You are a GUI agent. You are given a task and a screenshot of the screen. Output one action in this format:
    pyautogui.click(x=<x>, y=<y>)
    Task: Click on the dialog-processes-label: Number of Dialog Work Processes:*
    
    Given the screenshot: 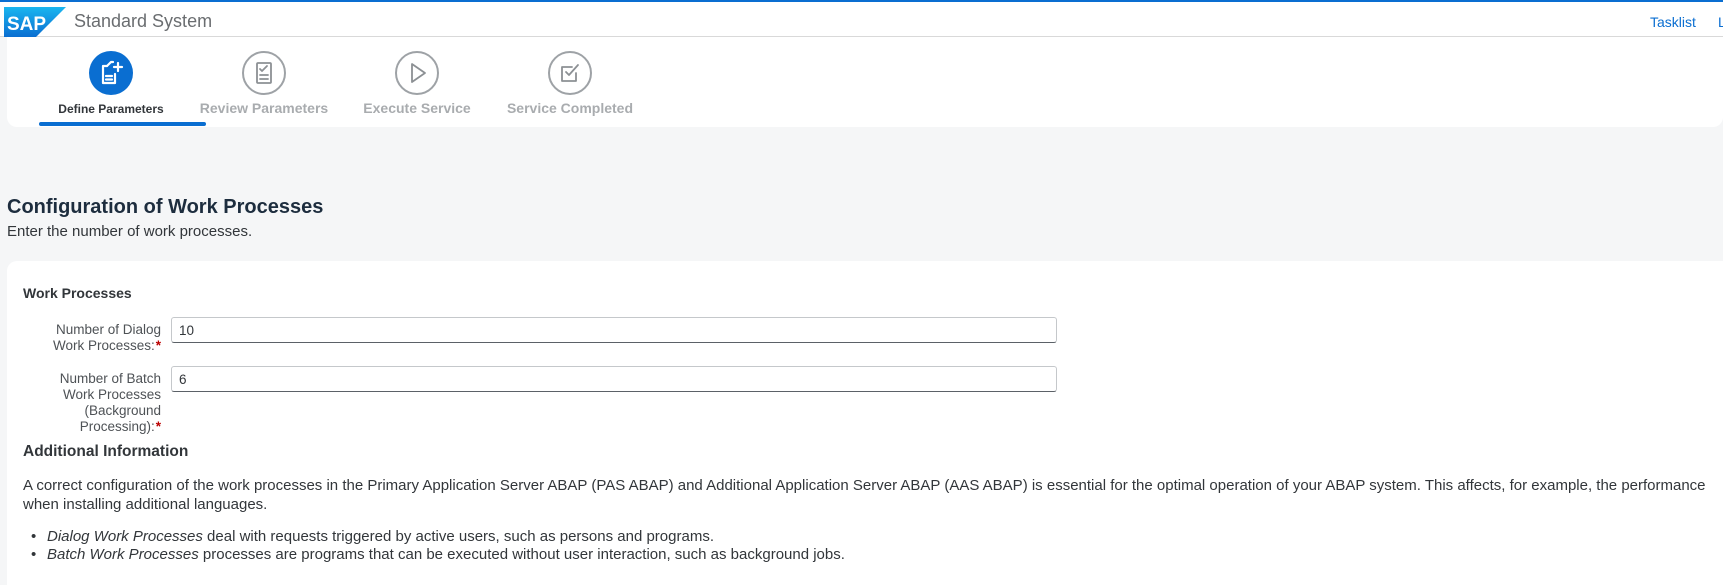 What is the action you would take?
    pyautogui.click(x=86, y=338)
    